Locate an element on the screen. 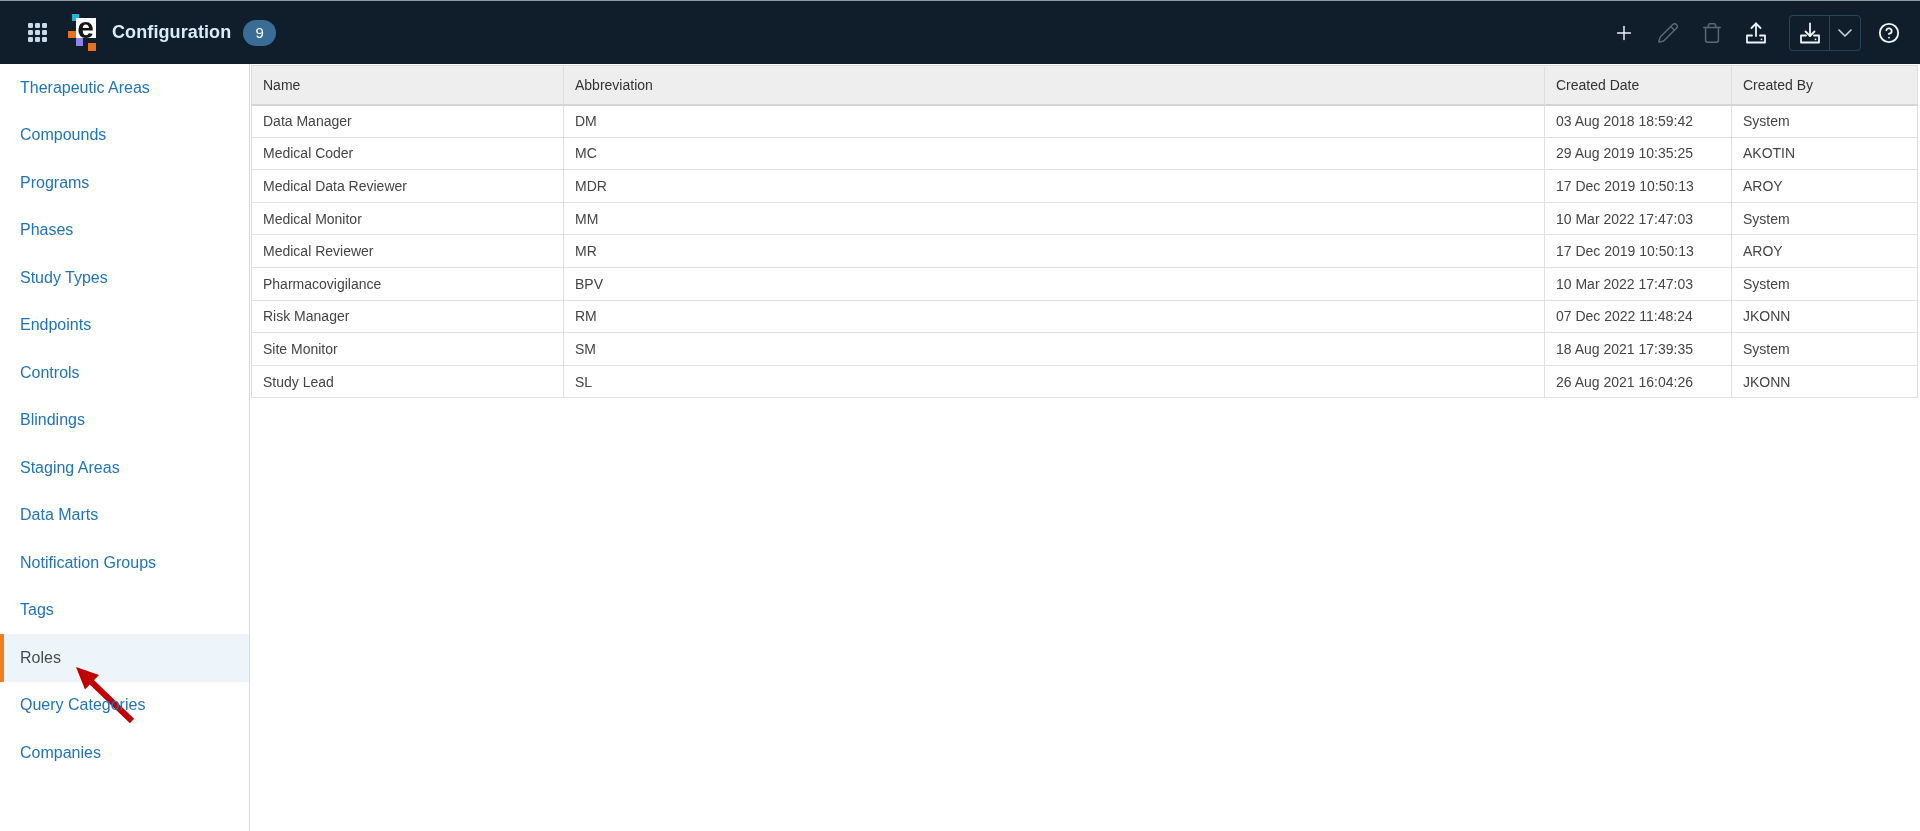 Image resolution: width=1920 pixels, height=831 pixels. table-cell: AKOTIN is located at coordinates (1824, 153).